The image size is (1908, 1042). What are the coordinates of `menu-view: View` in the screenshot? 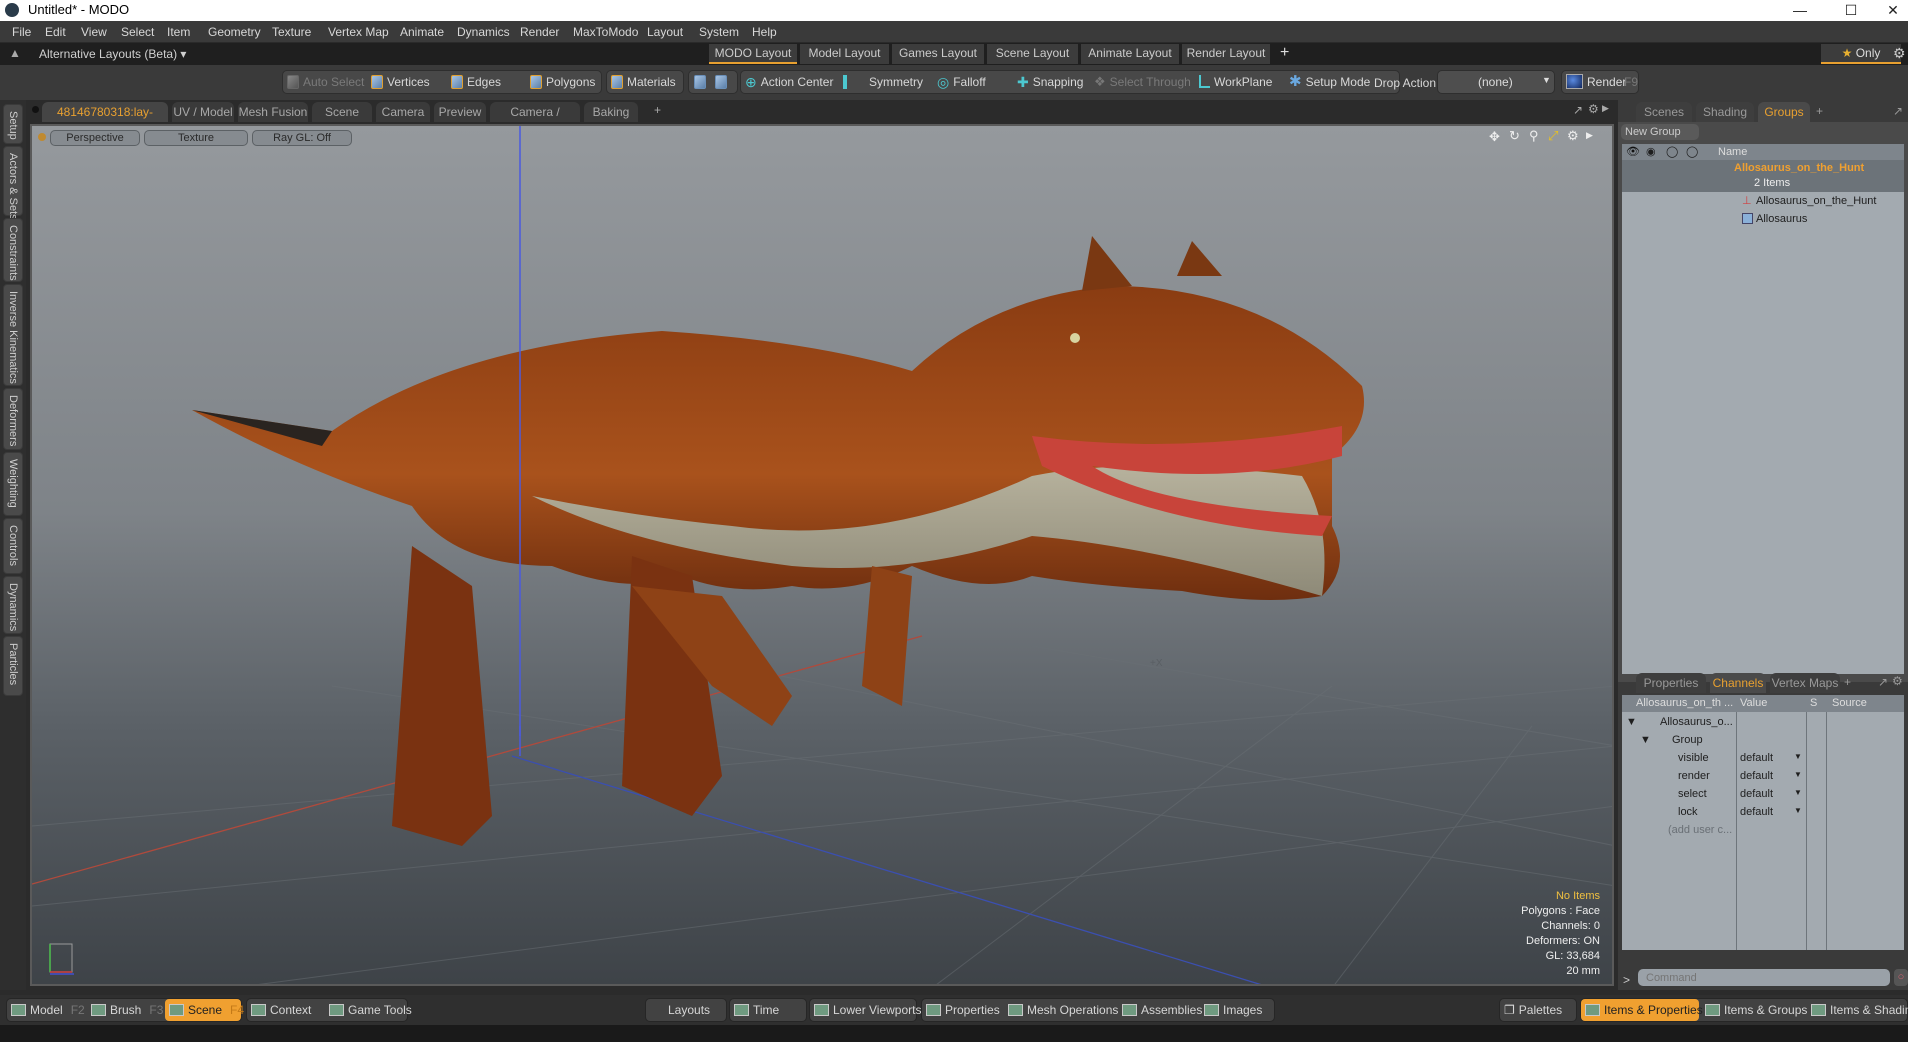 It's located at (94, 32).